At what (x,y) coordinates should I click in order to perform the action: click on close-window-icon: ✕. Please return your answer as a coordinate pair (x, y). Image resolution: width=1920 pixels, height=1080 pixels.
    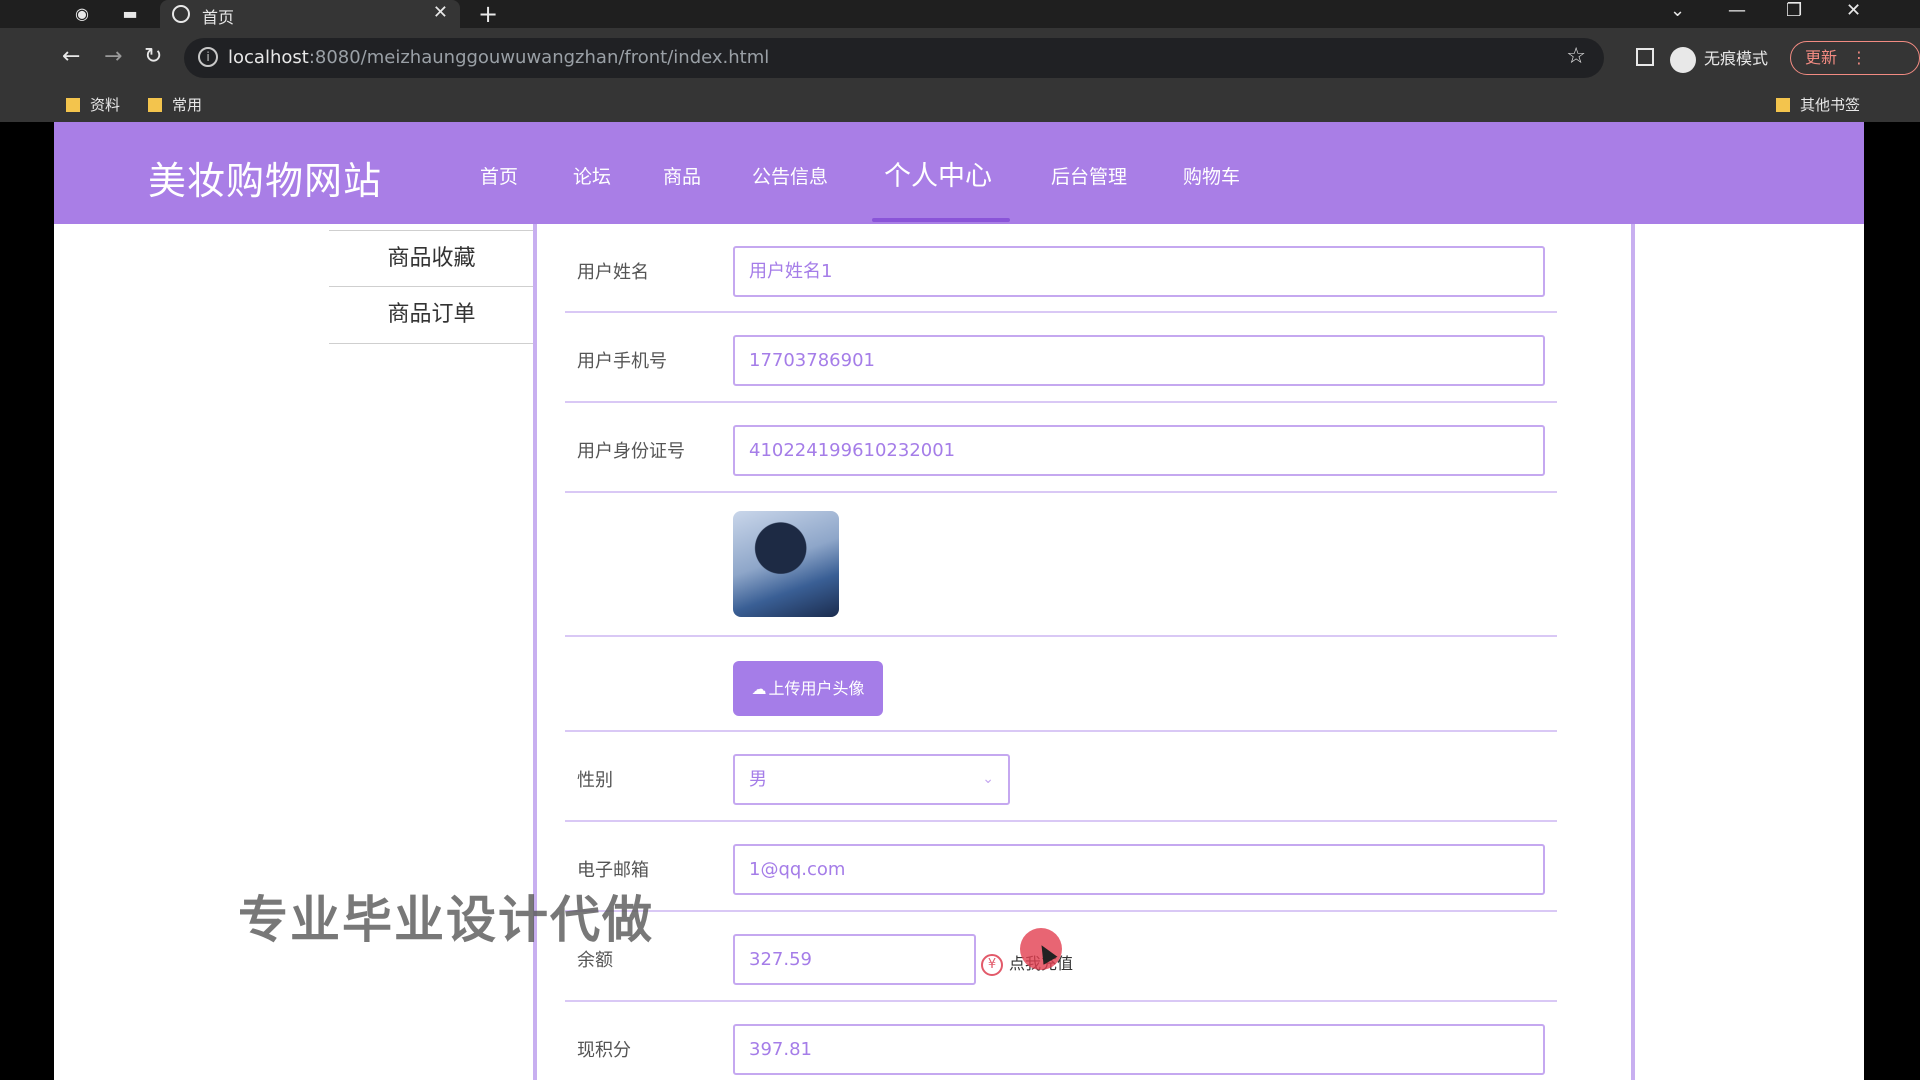
    Looking at the image, I should click on (1853, 11).